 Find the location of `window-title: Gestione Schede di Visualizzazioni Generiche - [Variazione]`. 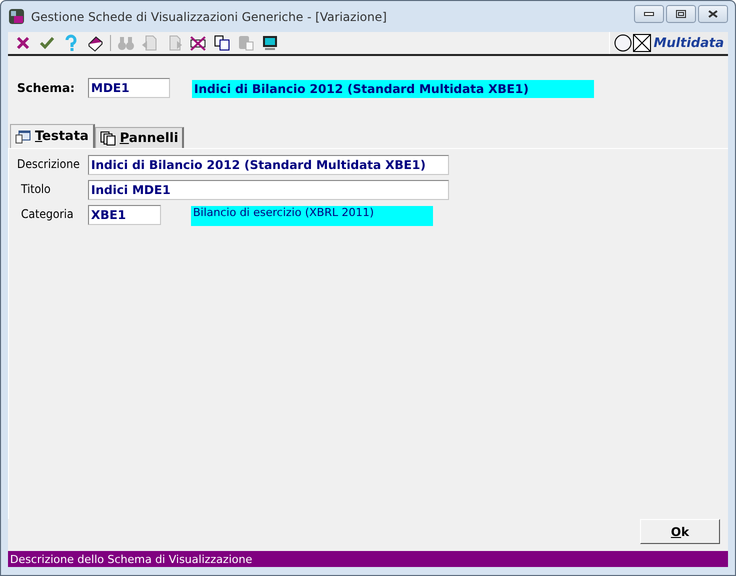

window-title: Gestione Schede di Visualizzazioni Generiche - [Variazione] is located at coordinates (209, 17).